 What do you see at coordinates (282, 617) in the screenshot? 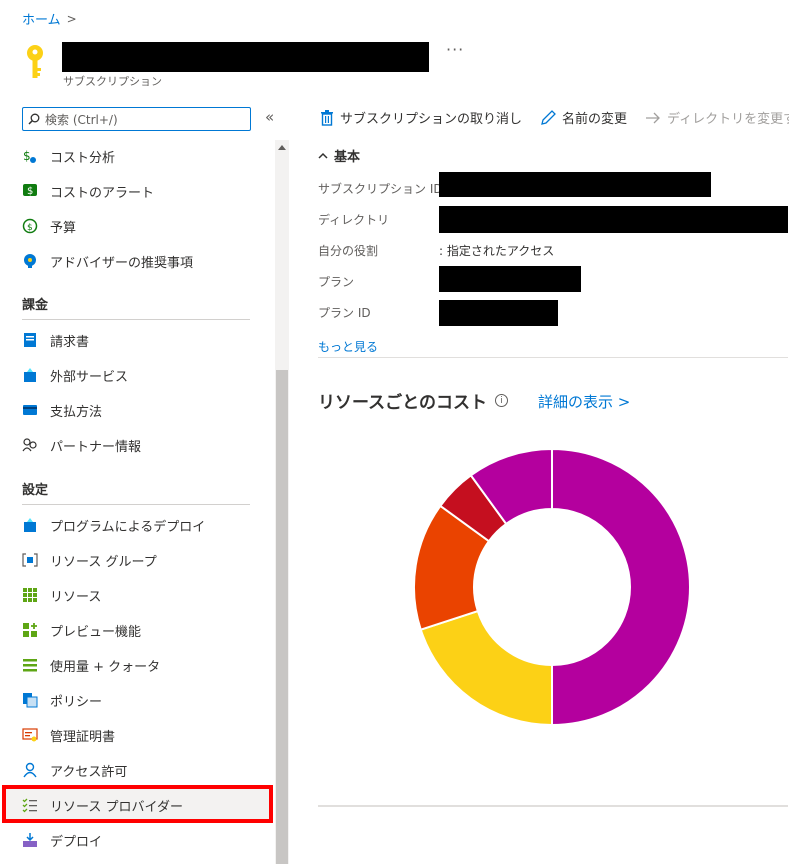
I see `scrollbar-thumb` at bounding box center [282, 617].